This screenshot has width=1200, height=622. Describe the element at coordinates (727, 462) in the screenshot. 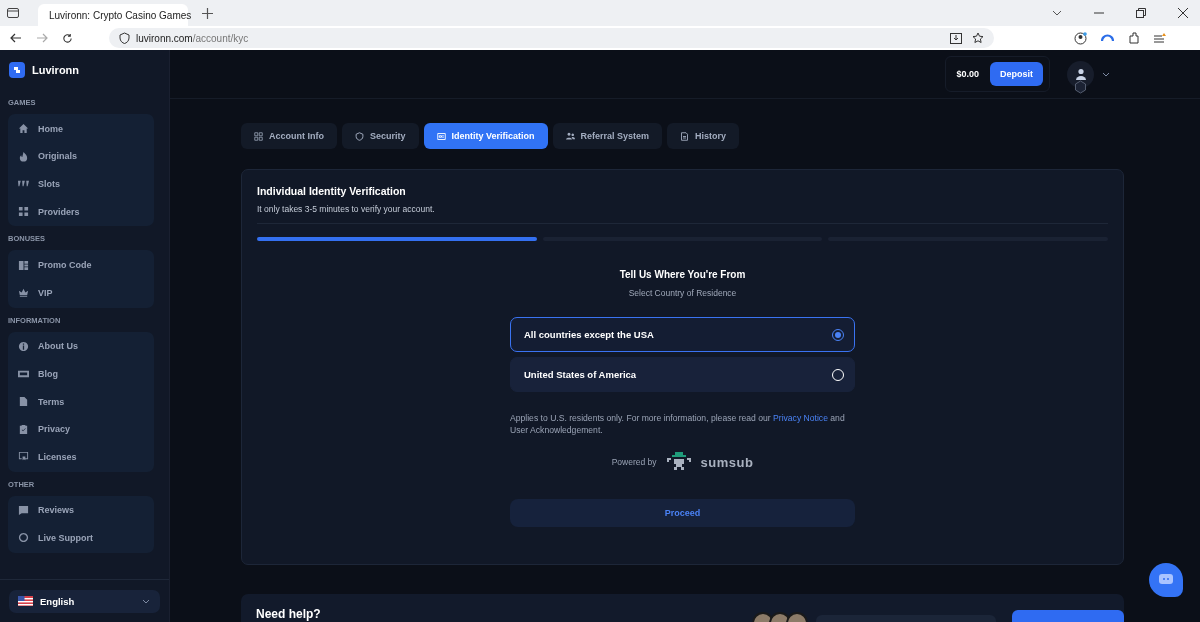

I see `provider-name: sumsub` at that location.